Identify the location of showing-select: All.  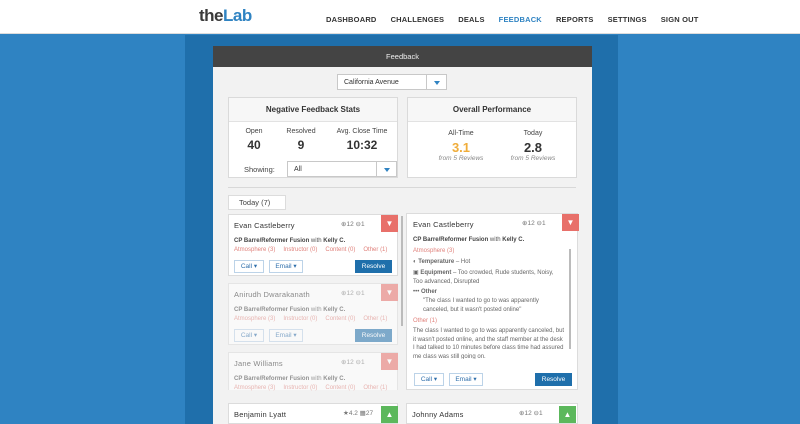
(342, 169).